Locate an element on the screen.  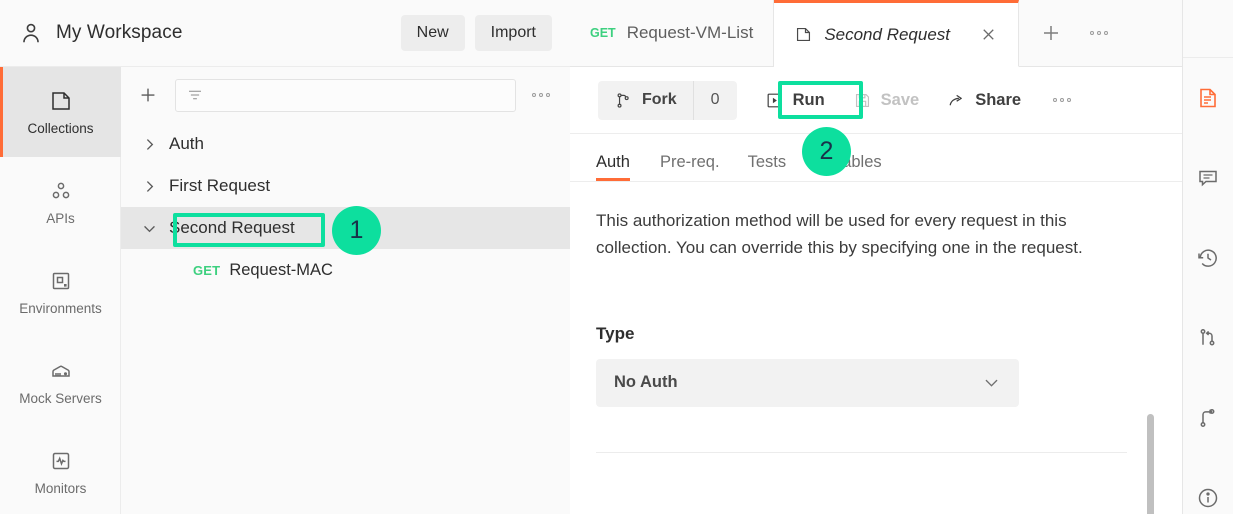
info-icon is located at coordinates (1208, 498).